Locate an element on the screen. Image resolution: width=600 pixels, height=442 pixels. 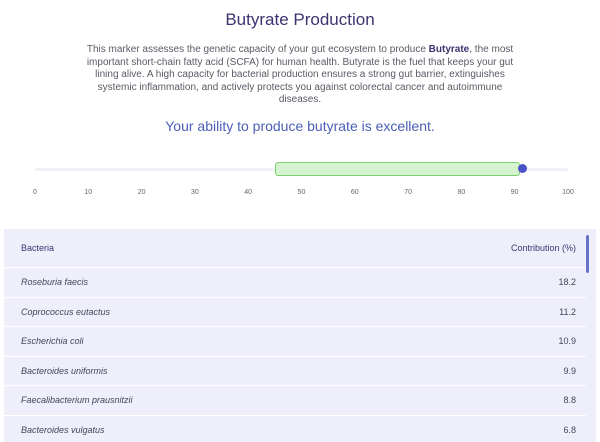
table-row: Roseburia faecis 18.2 is located at coordinates (295, 282).